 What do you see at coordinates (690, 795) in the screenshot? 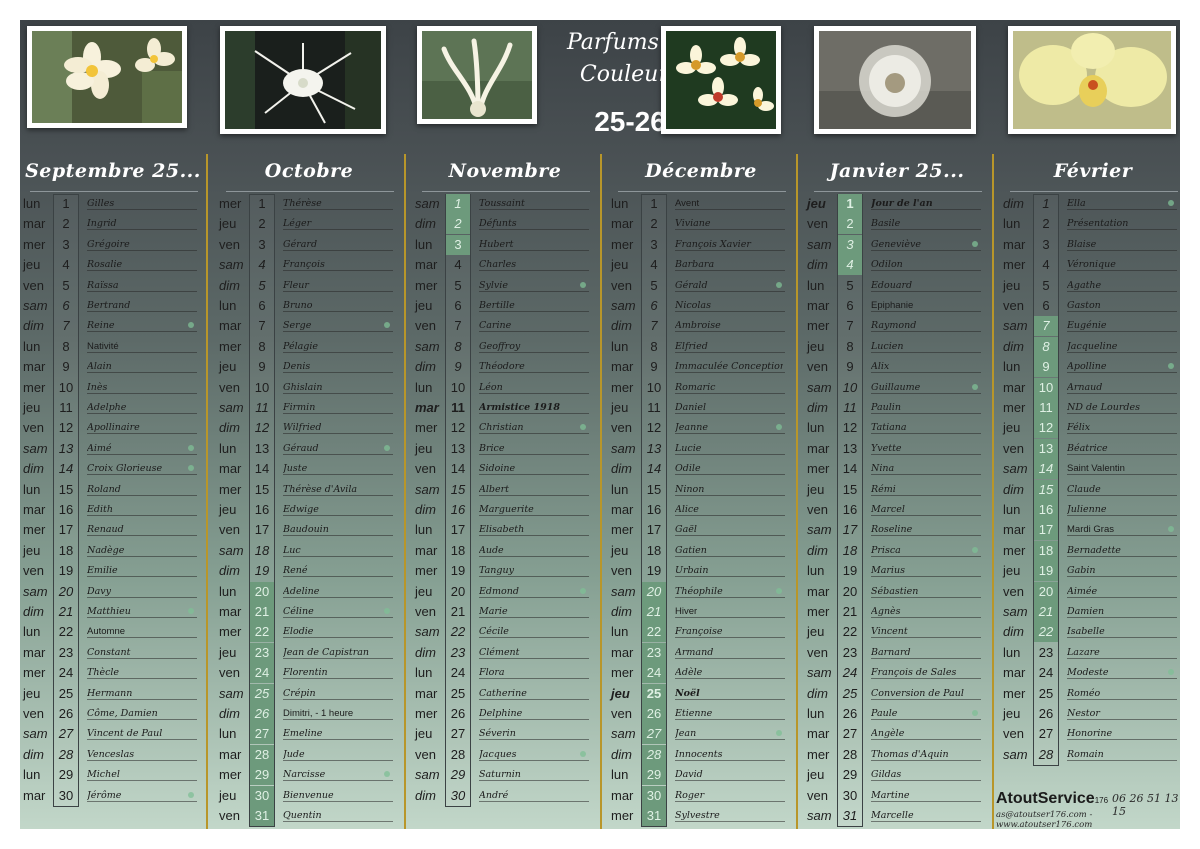
I see `saint-name: Roger` at bounding box center [690, 795].